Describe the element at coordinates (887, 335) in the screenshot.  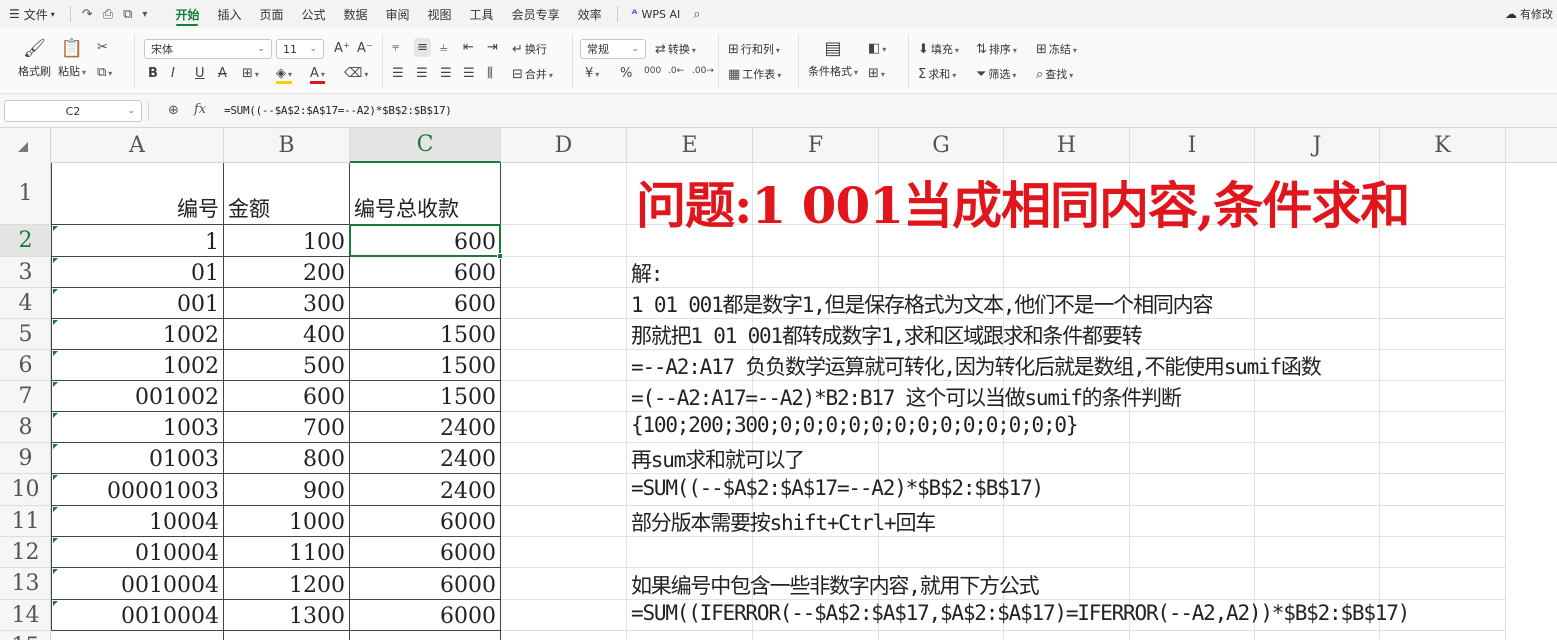
I see `note-line: 那就把1 01 001都转成数字1,求和区域跟求和条件都要转` at that location.